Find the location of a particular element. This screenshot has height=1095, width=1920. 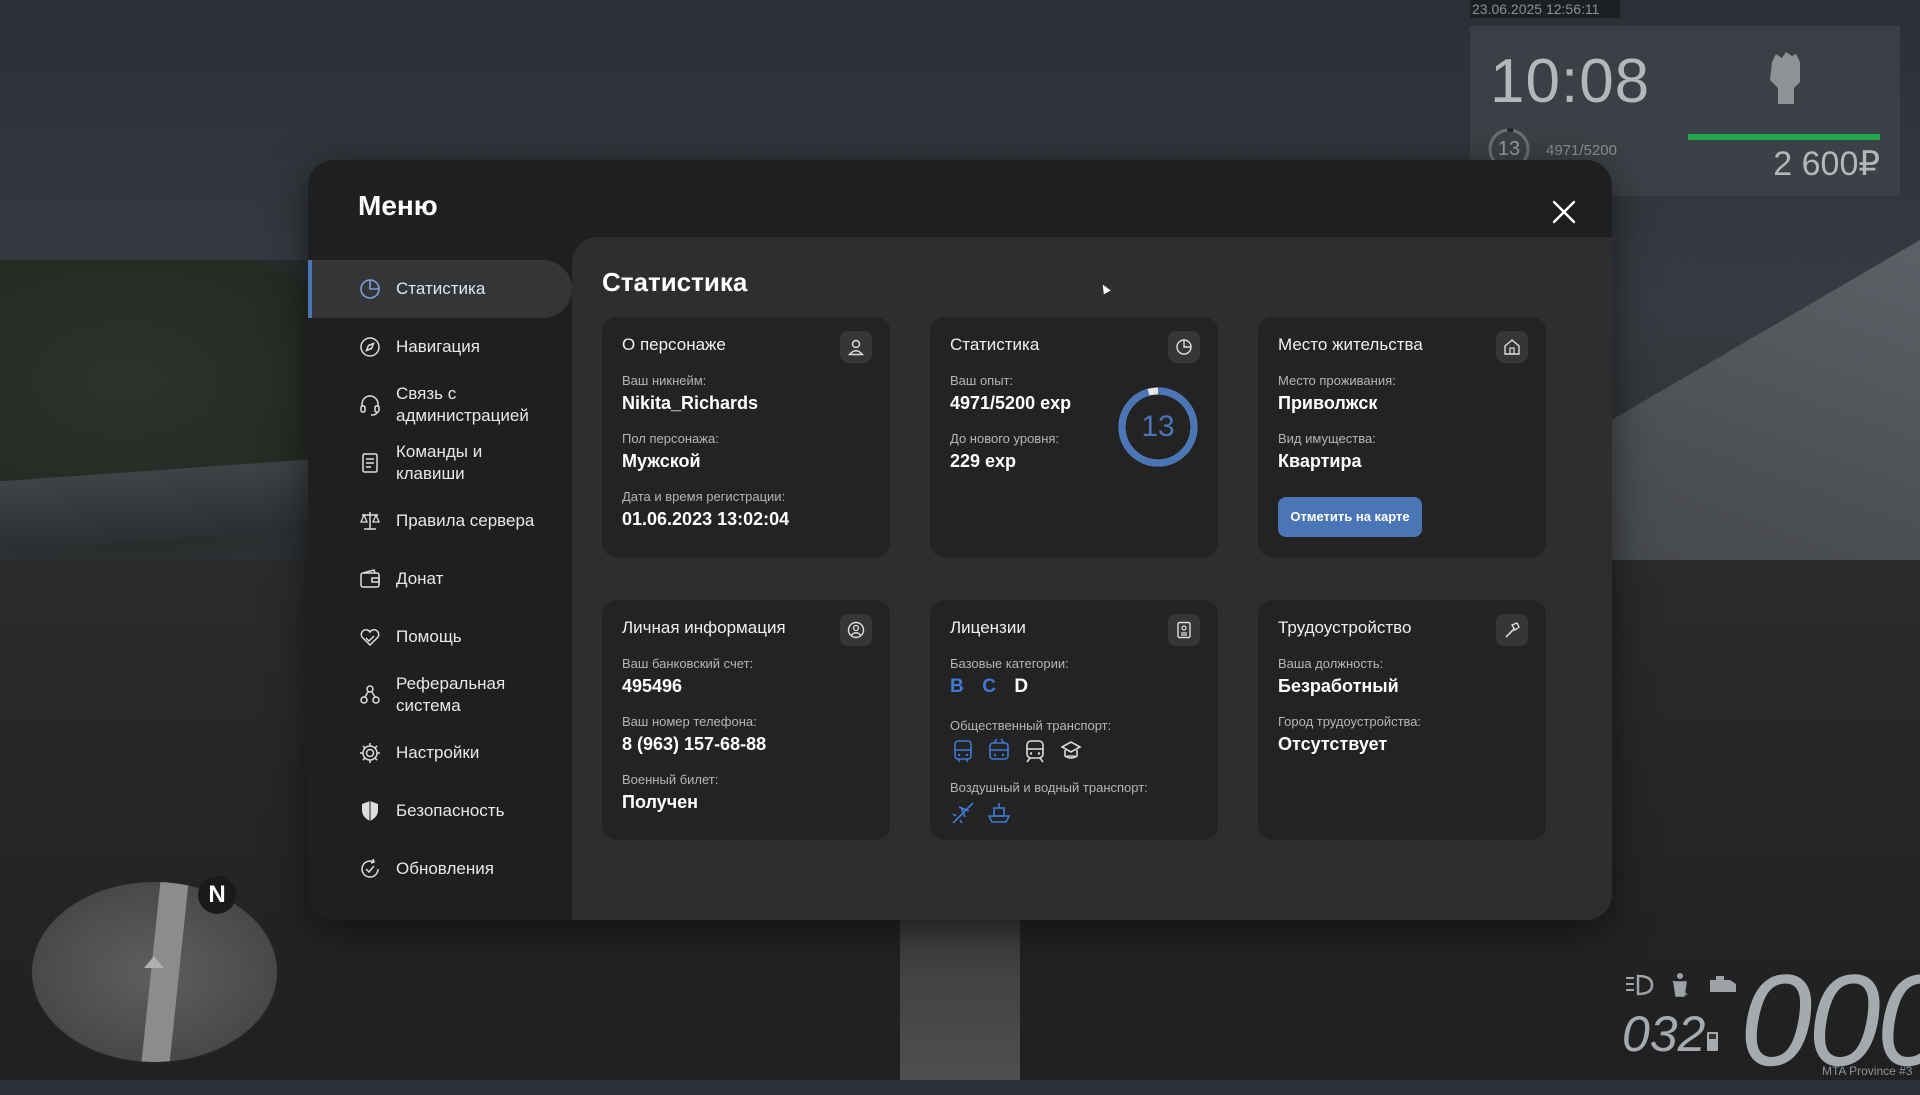

card-title: Статистика is located at coordinates (995, 344).